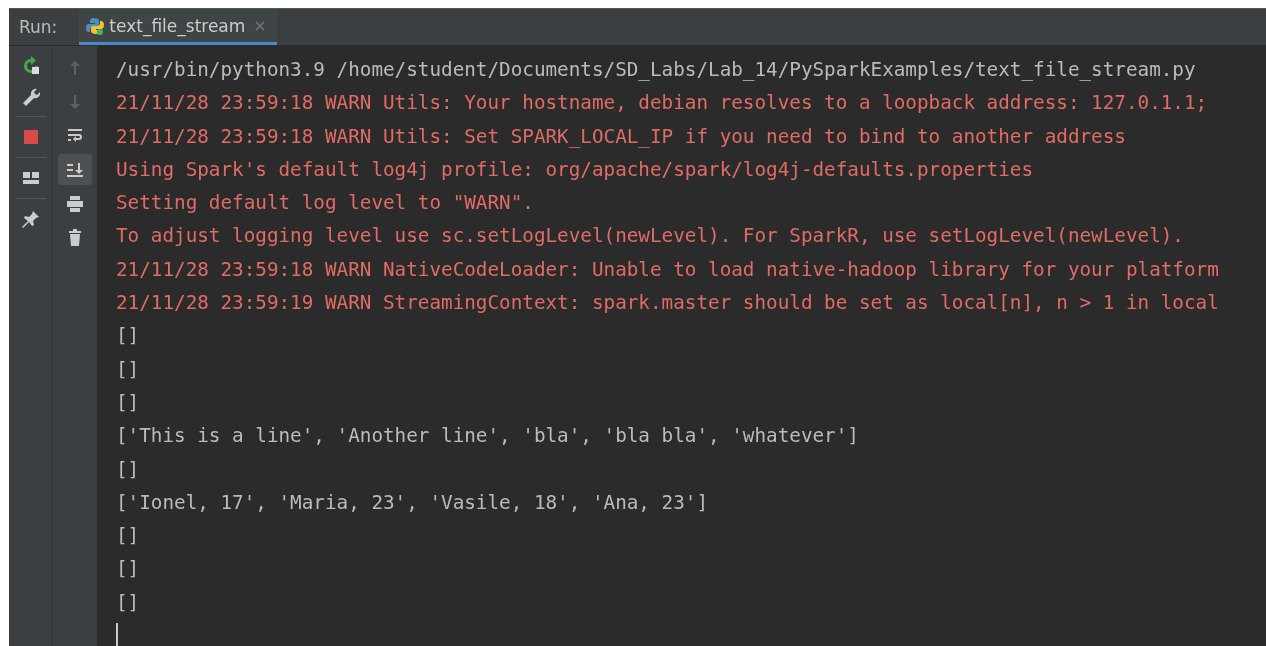  What do you see at coordinates (656, 70) in the screenshot?
I see `console-line: /usr/bin/python3.9 /home/student/Documents/SD_Labs/Lab_14/PySparkExamples/text_file_stream.py` at bounding box center [656, 70].